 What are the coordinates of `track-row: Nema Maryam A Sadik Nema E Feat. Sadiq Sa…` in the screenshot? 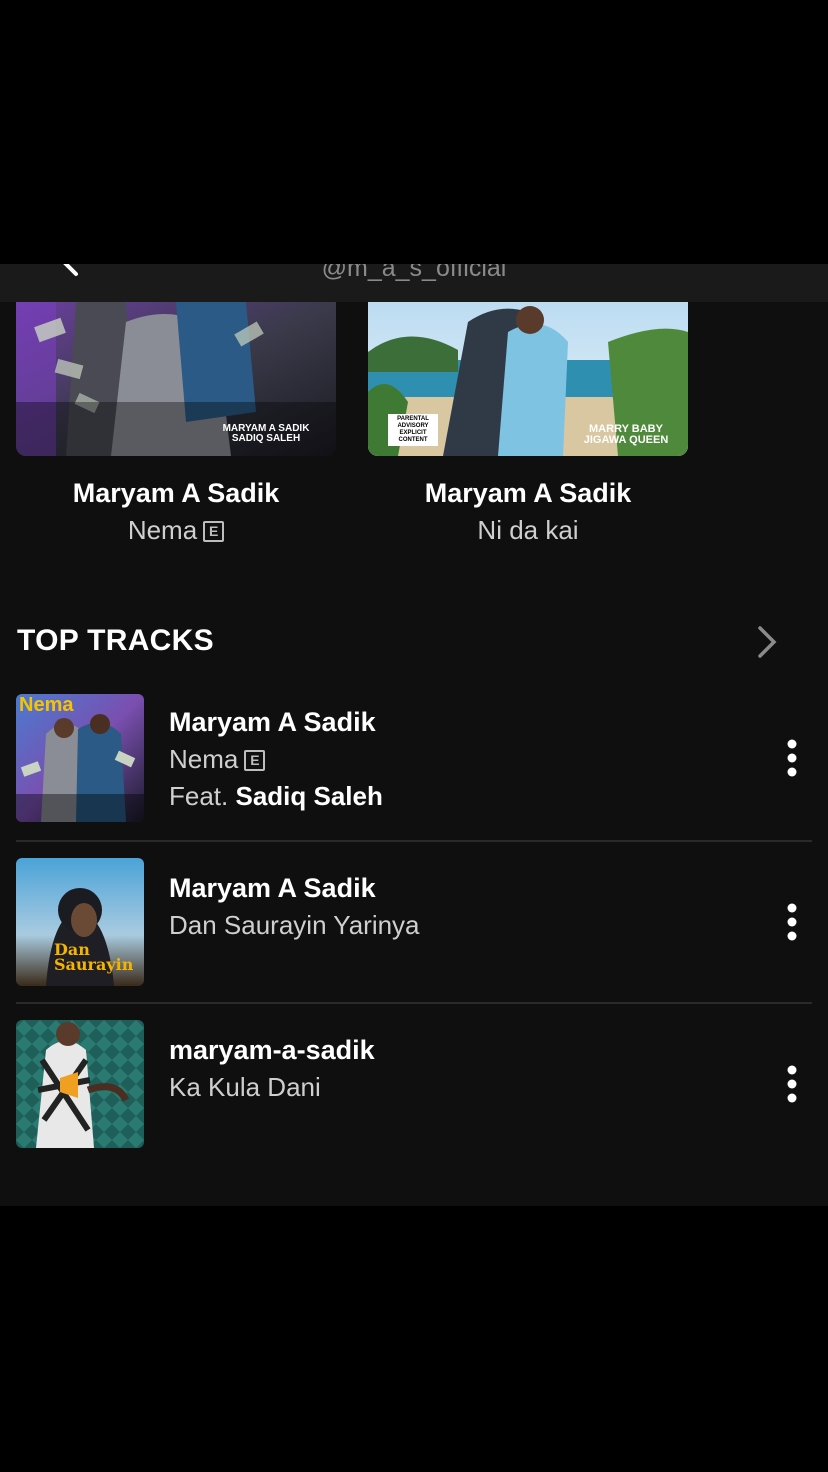 It's located at (414, 767).